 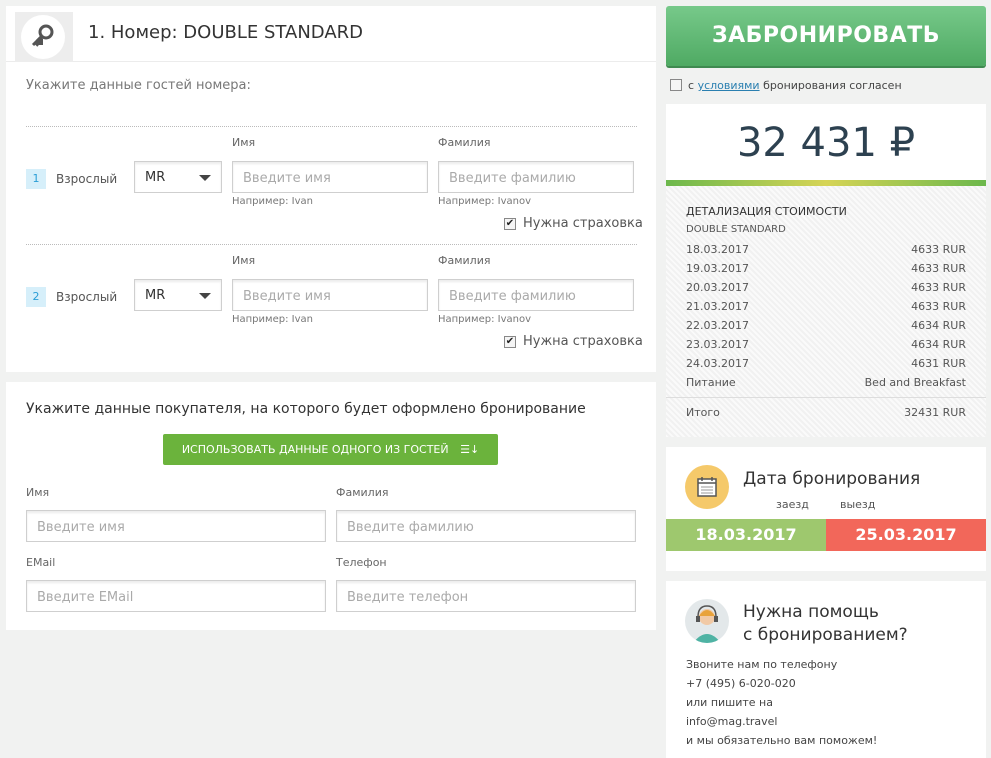 I want to click on details-title: ДЕТАЛИЗАЦИЯ СТОИМОСТИ, so click(x=766, y=211).